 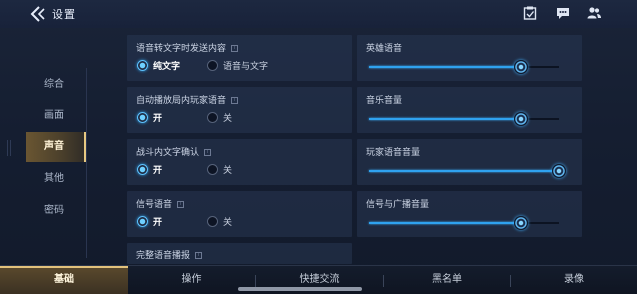 What do you see at coordinates (398, 205) in the screenshot?
I see `signal-broadcast-volume-label: 信号与广播音量` at bounding box center [398, 205].